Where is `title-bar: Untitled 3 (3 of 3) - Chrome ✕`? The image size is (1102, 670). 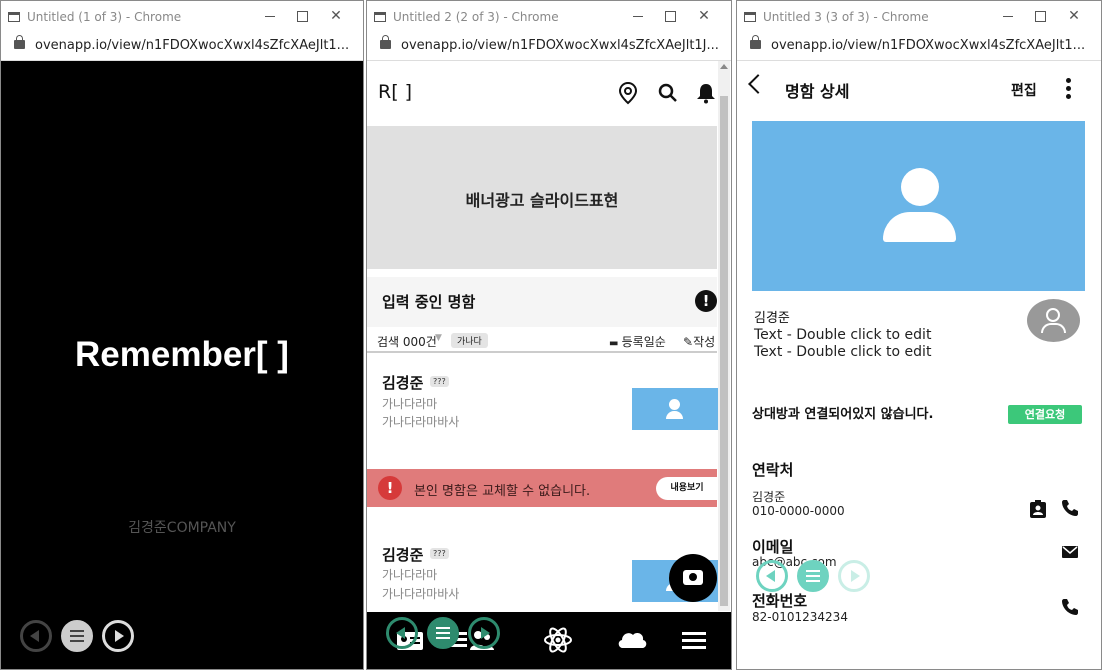
title-bar: Untitled 3 (3 of 3) - Chrome ✕ is located at coordinates (919, 17).